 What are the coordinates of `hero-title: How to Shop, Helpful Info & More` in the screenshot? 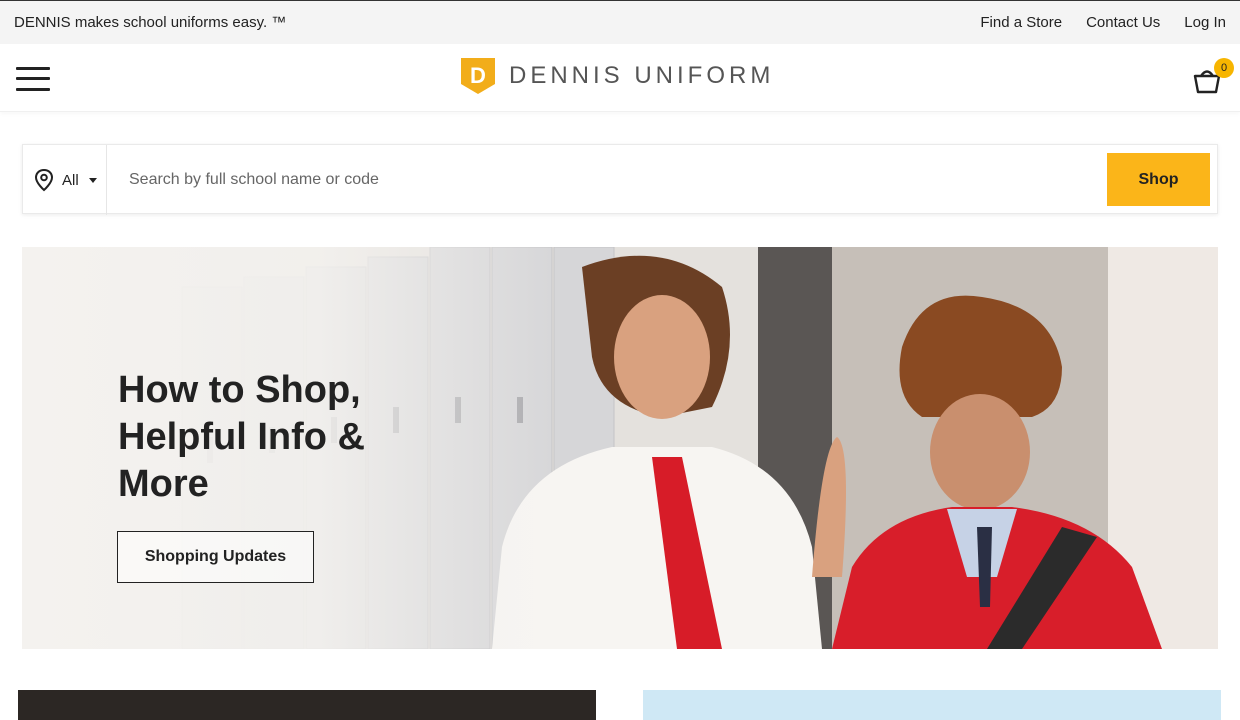 It's located at (241, 437).